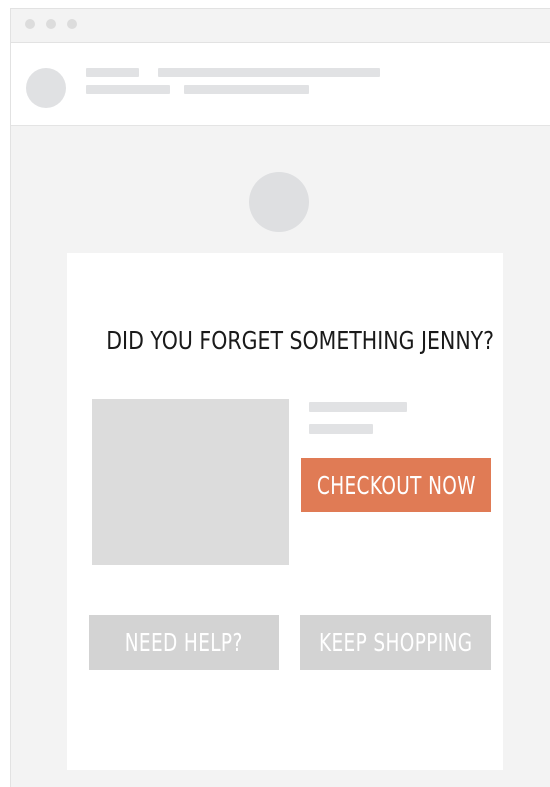  Describe the element at coordinates (246, 89) in the screenshot. I see `date-placeholder` at that location.